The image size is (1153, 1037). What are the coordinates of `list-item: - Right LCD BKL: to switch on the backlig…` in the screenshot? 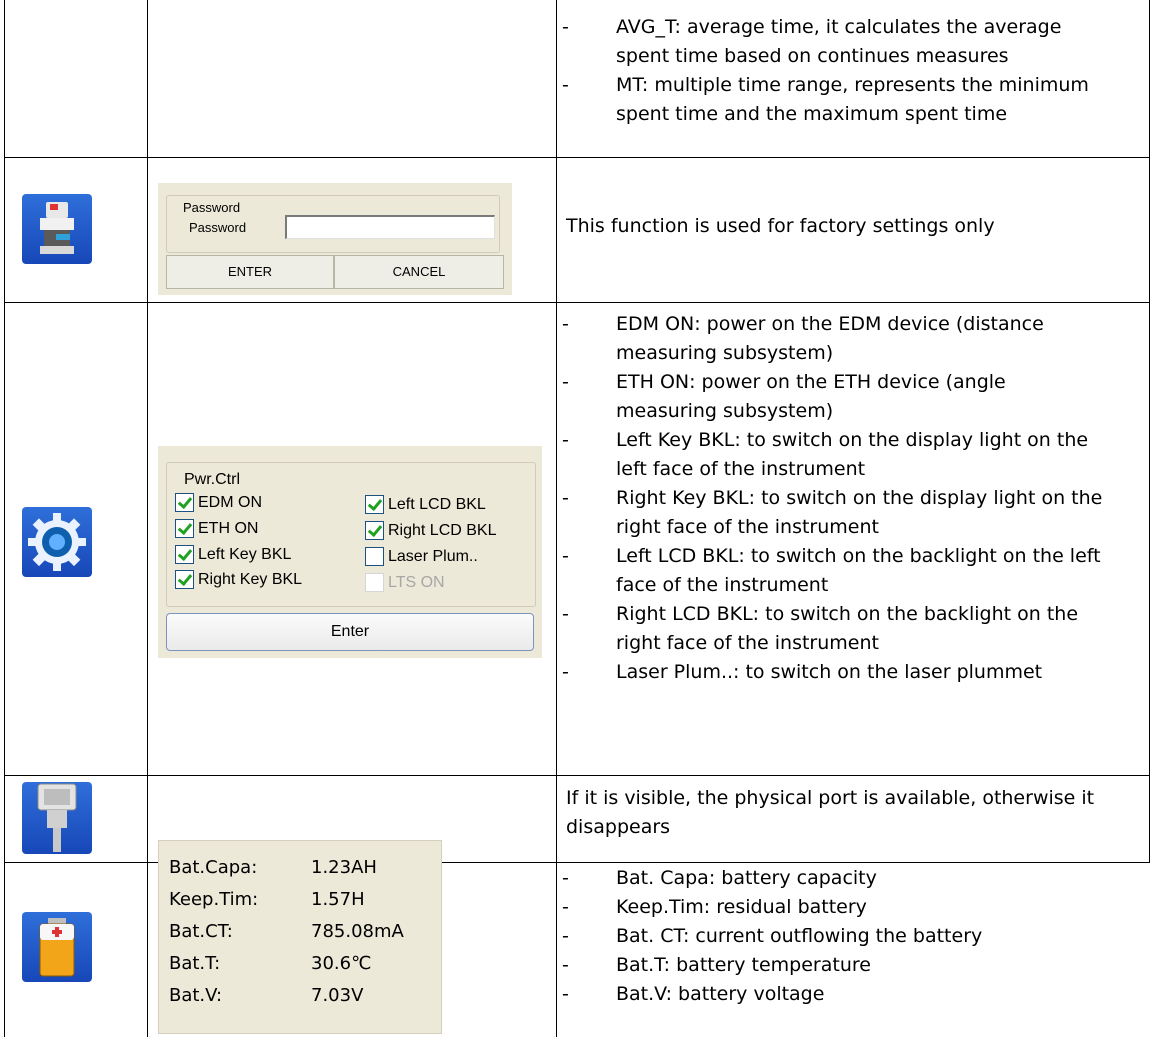 It's located at (820, 614).